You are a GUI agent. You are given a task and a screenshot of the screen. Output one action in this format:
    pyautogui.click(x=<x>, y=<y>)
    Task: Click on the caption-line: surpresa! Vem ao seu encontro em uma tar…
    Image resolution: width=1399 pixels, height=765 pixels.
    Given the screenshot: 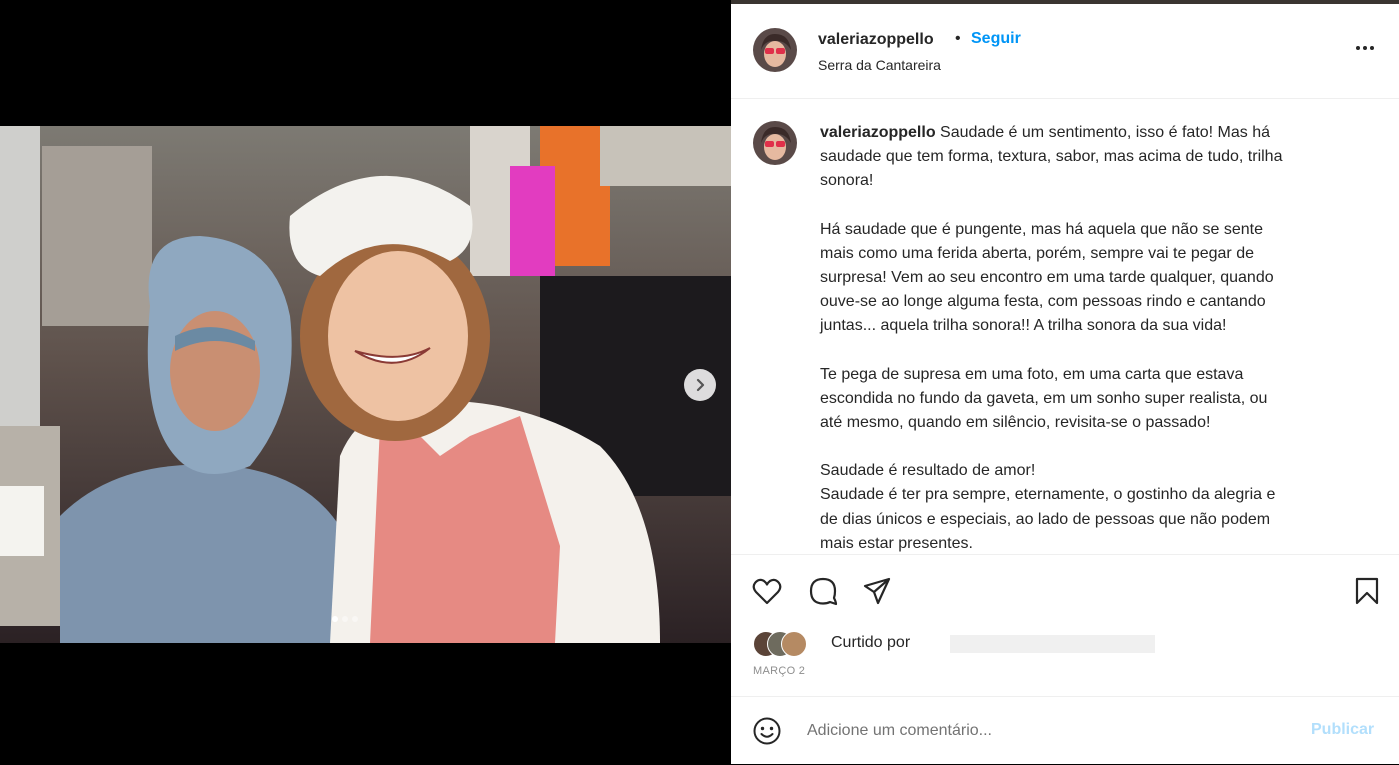 What is the action you would take?
    pyautogui.click(x=1047, y=278)
    